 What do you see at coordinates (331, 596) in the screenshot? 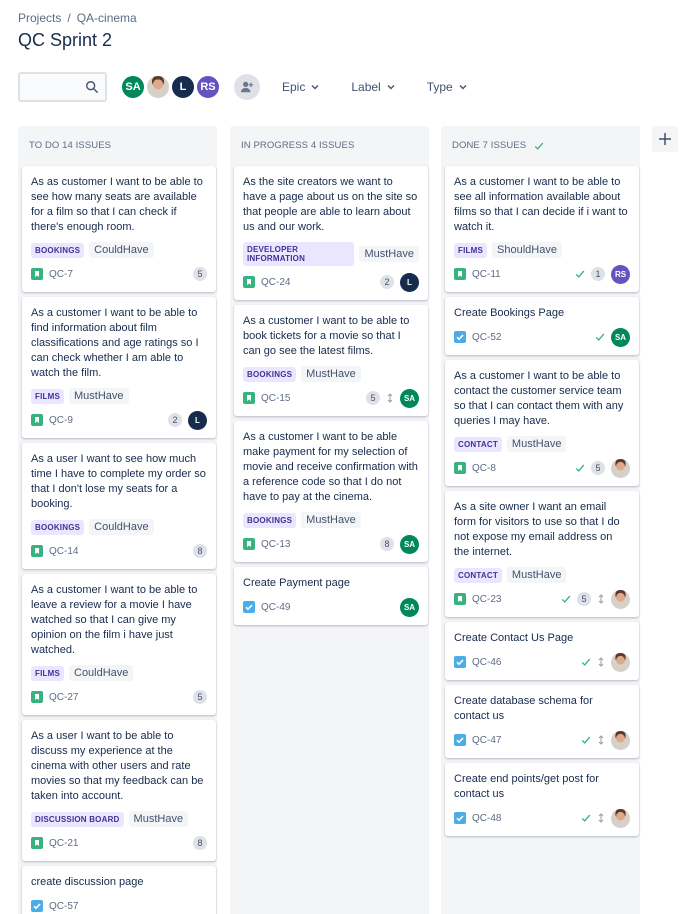
I see `issue-card: Create Payment page QC-49 SA` at bounding box center [331, 596].